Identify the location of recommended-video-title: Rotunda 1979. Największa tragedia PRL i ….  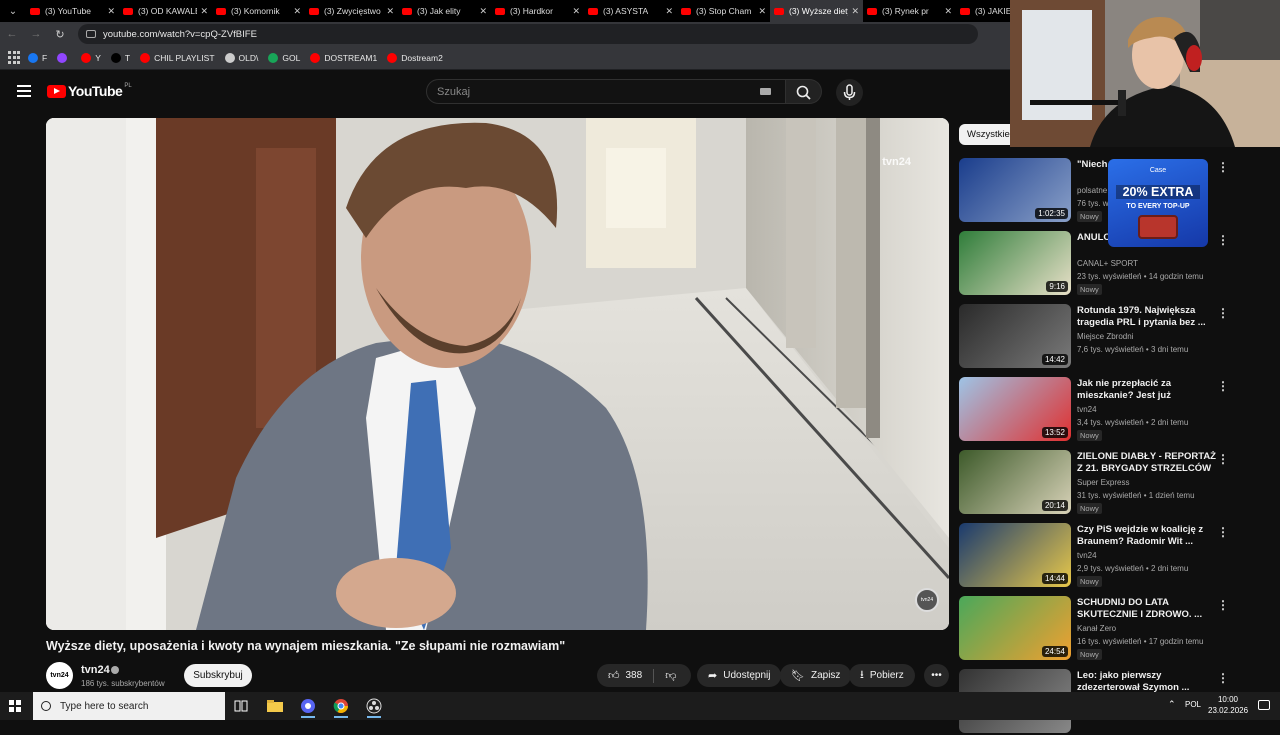
(1147, 317).